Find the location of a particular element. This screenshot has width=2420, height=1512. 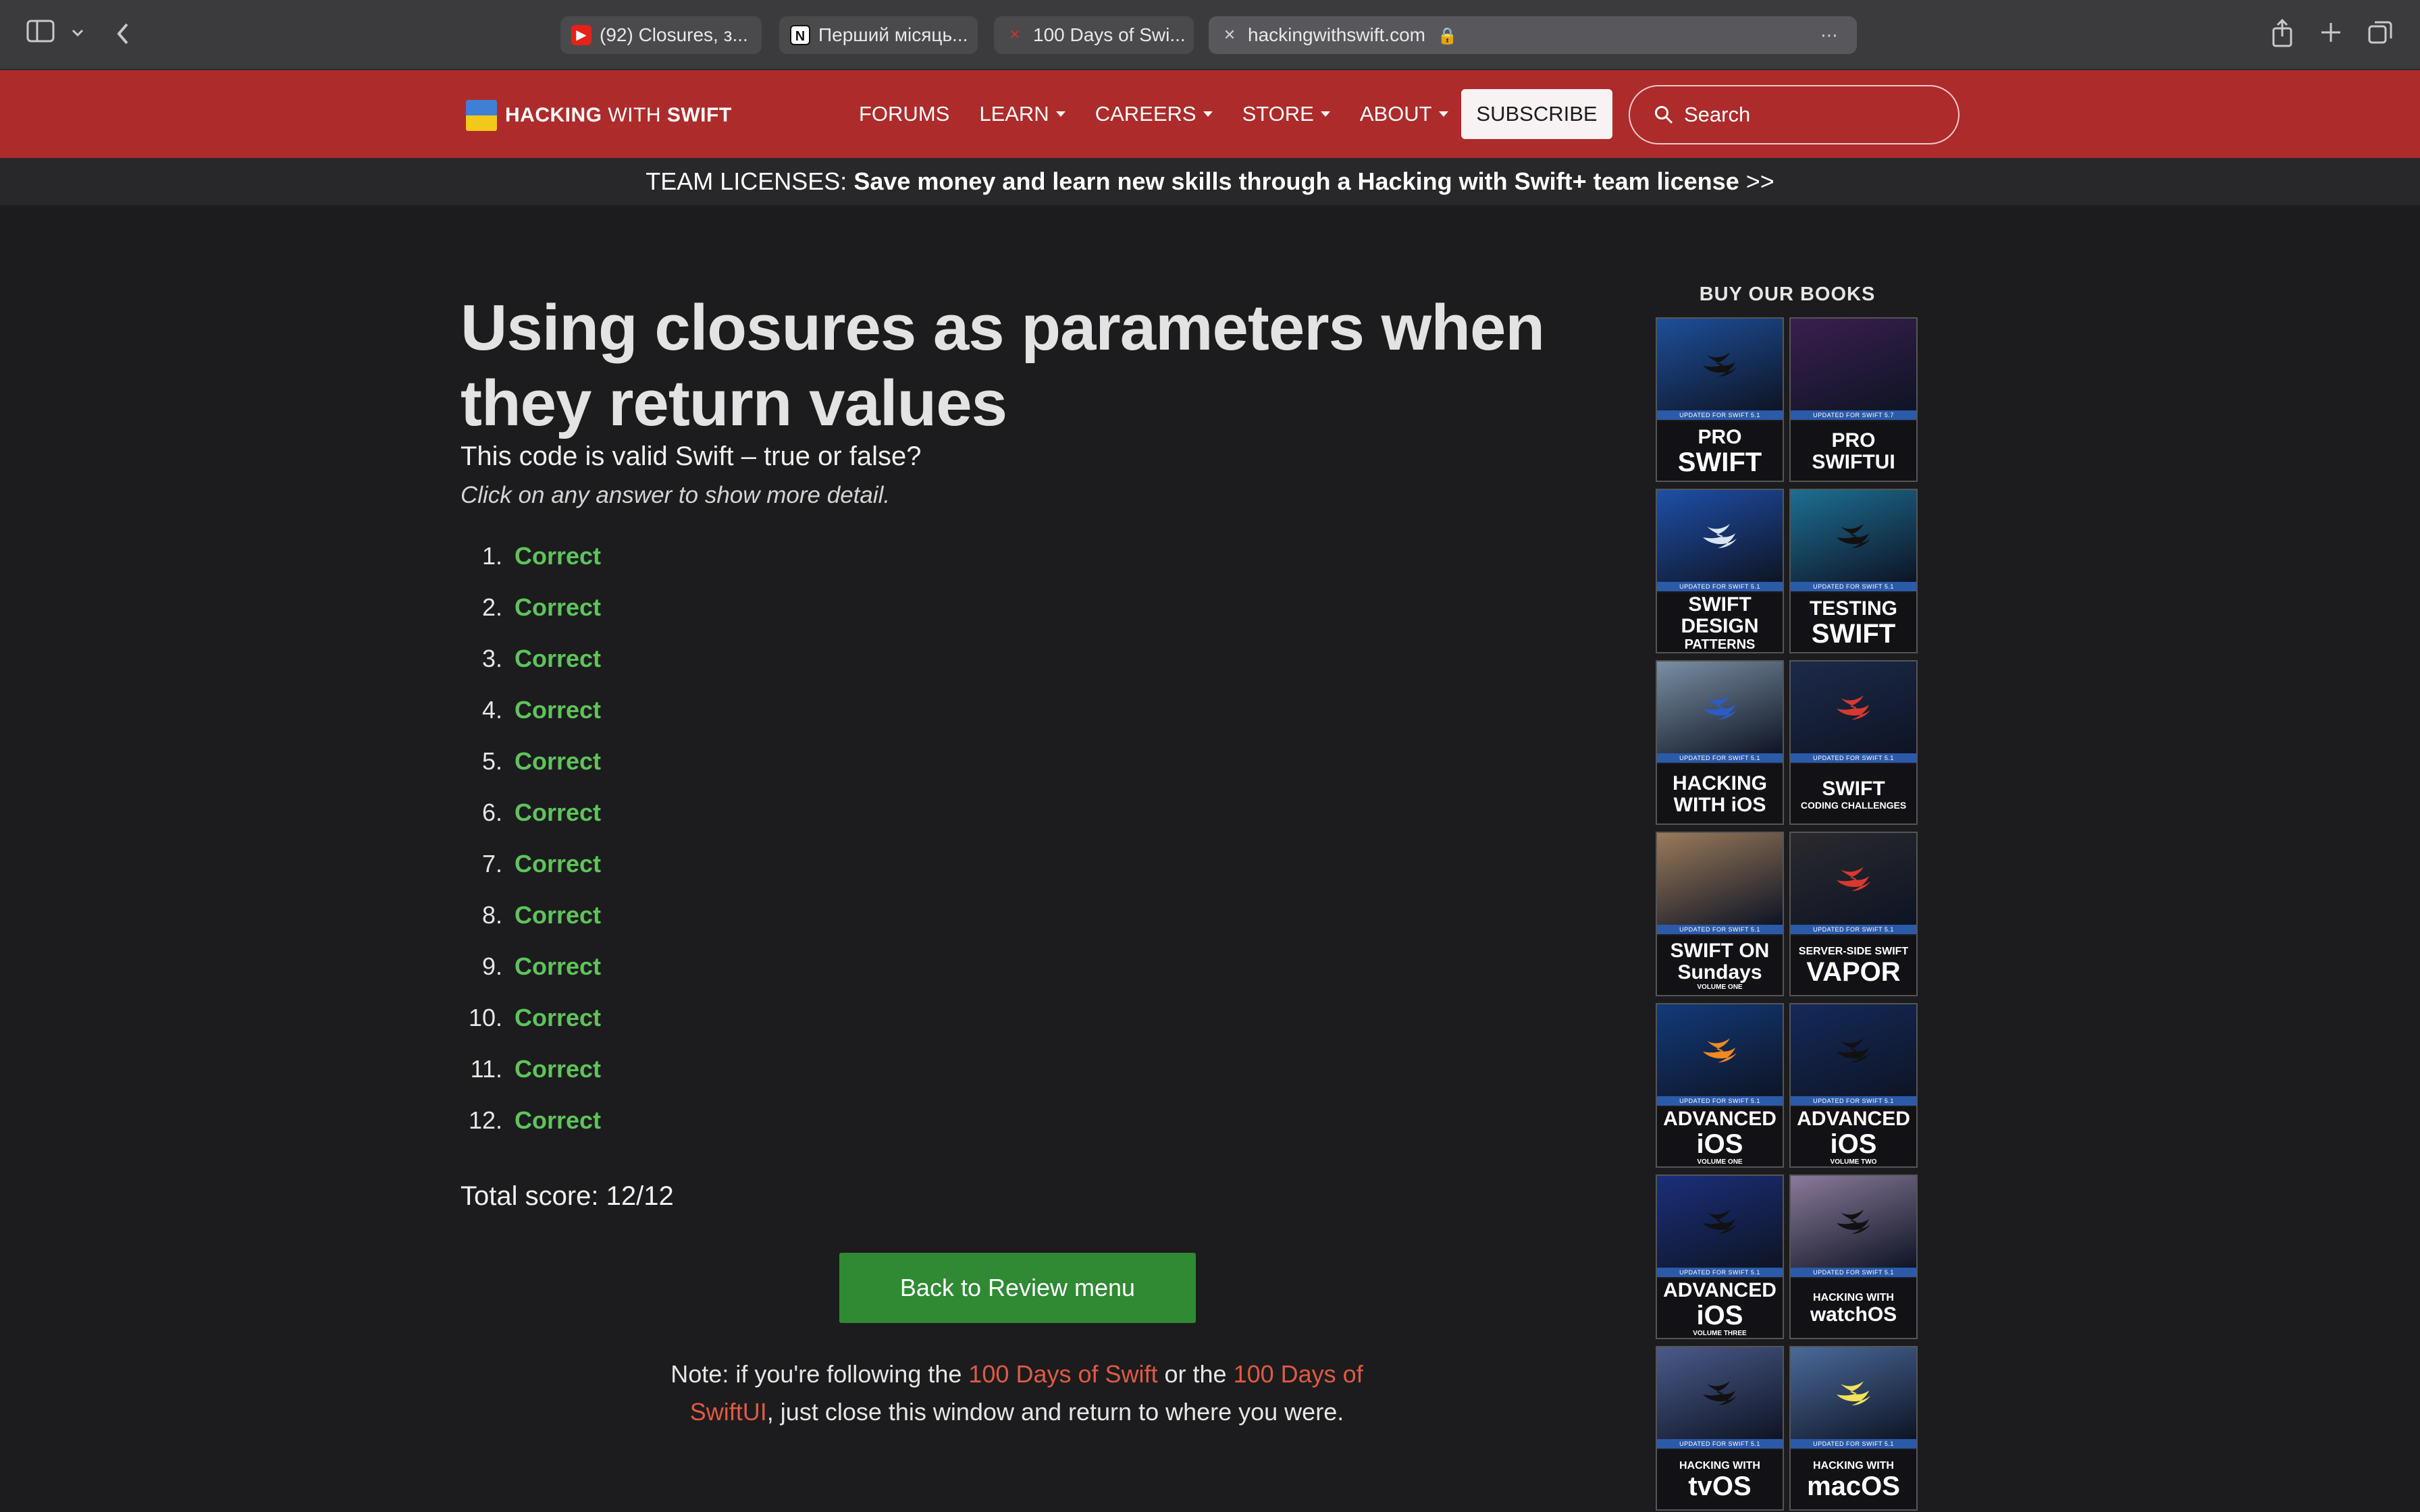

book-title-line: SWIFT ON is located at coordinates (1720, 951).